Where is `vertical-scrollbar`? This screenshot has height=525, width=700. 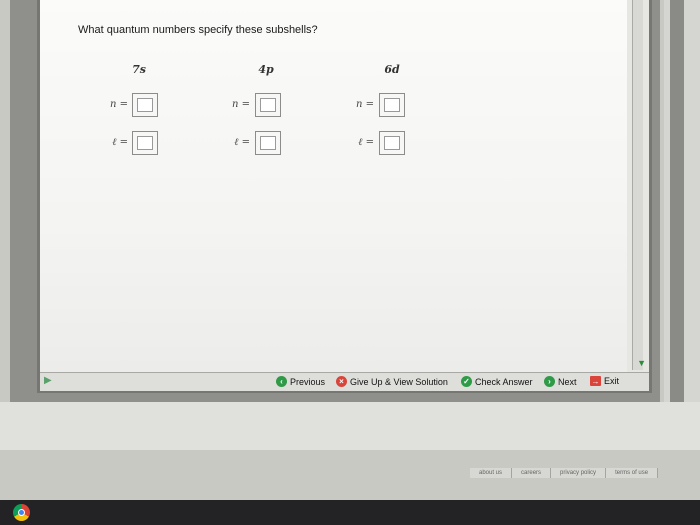
vertical-scrollbar is located at coordinates (637, 185).